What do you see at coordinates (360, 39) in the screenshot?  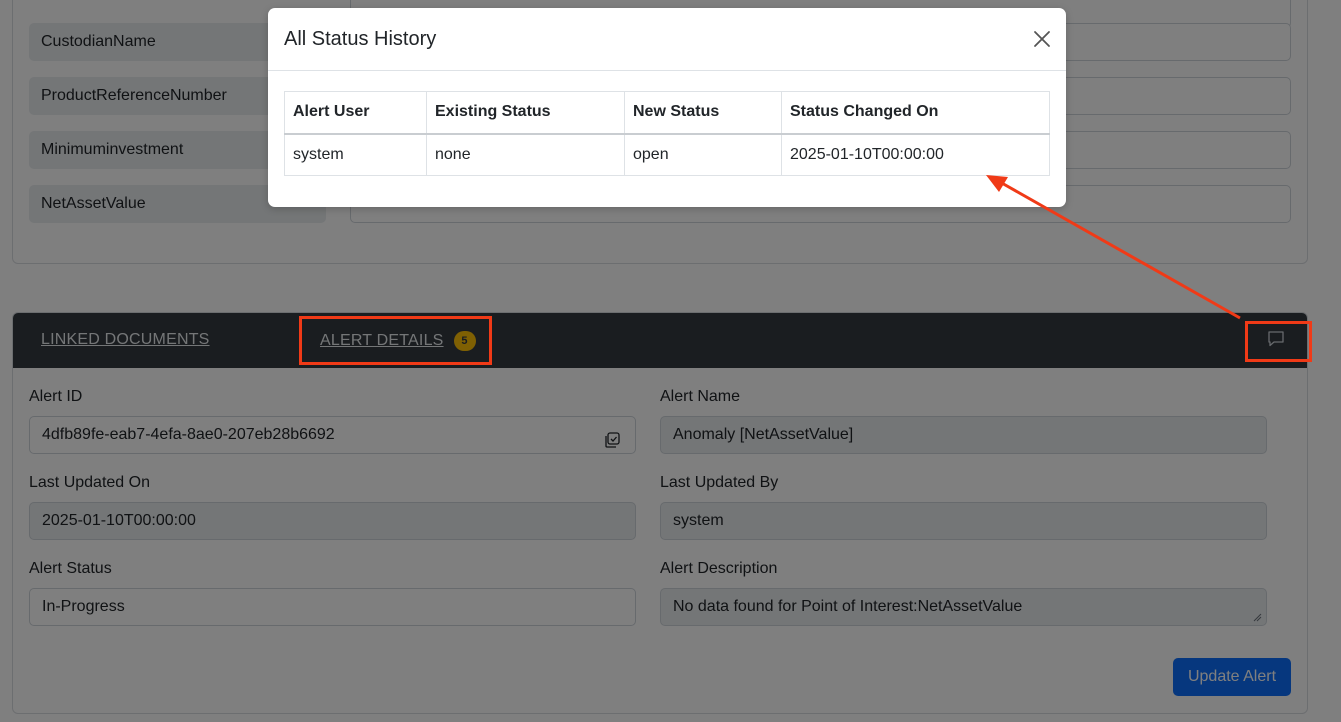 I see `modal-title: All Status History` at bounding box center [360, 39].